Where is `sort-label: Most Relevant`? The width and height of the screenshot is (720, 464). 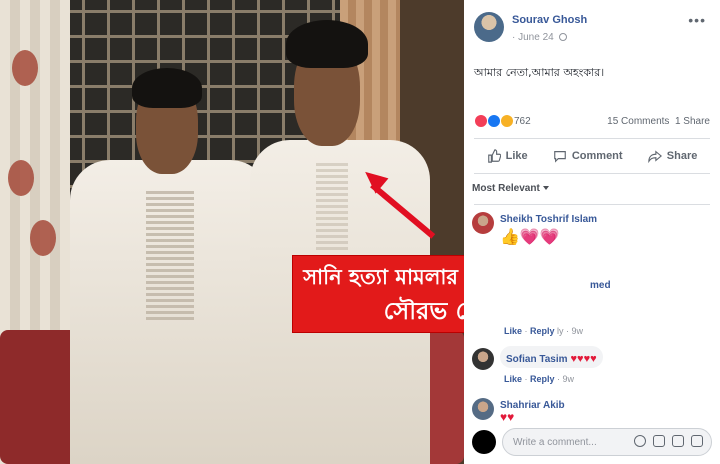
sort-label: Most Relevant is located at coordinates (506, 188).